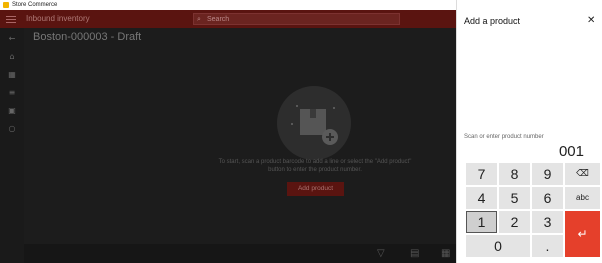  Describe the element at coordinates (514, 222) in the screenshot. I see `key-2: 2` at that location.